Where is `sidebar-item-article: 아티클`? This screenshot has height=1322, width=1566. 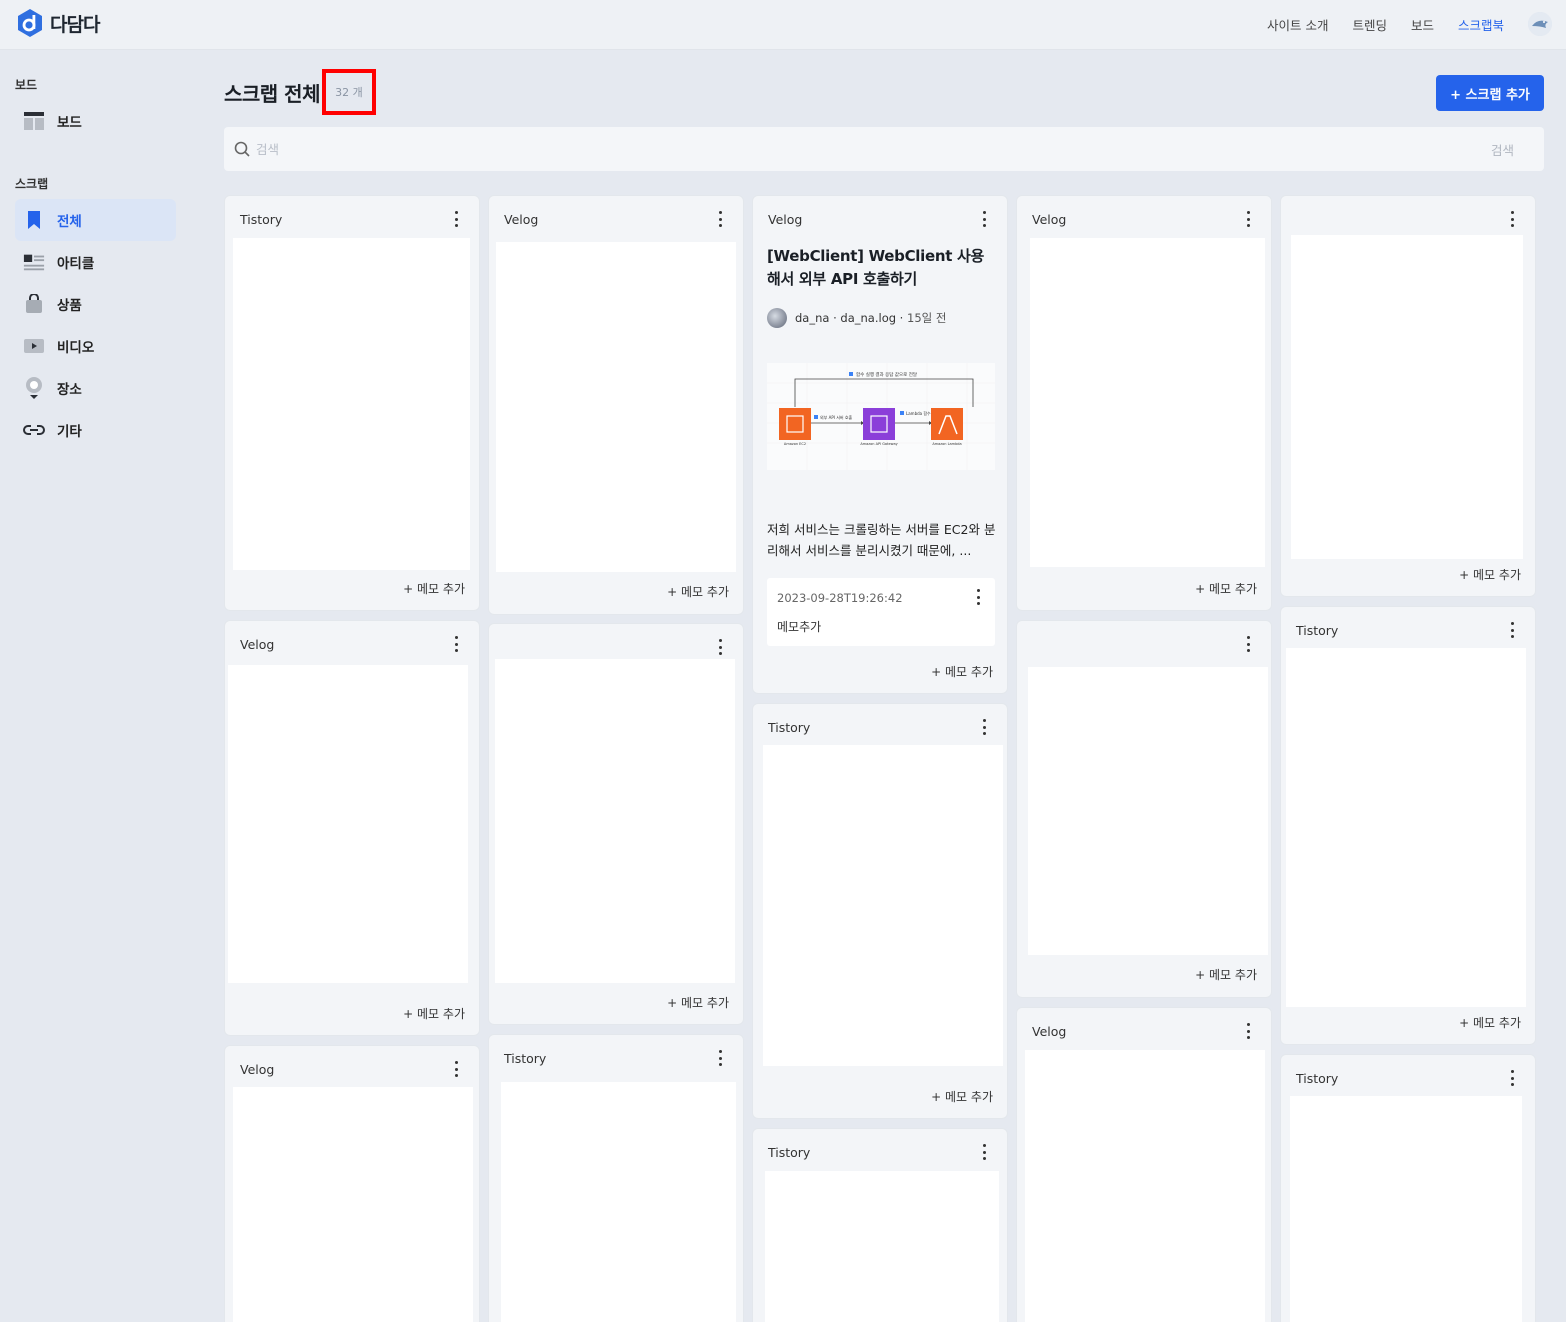
sidebar-item-article: 아티클 is located at coordinates (95, 262).